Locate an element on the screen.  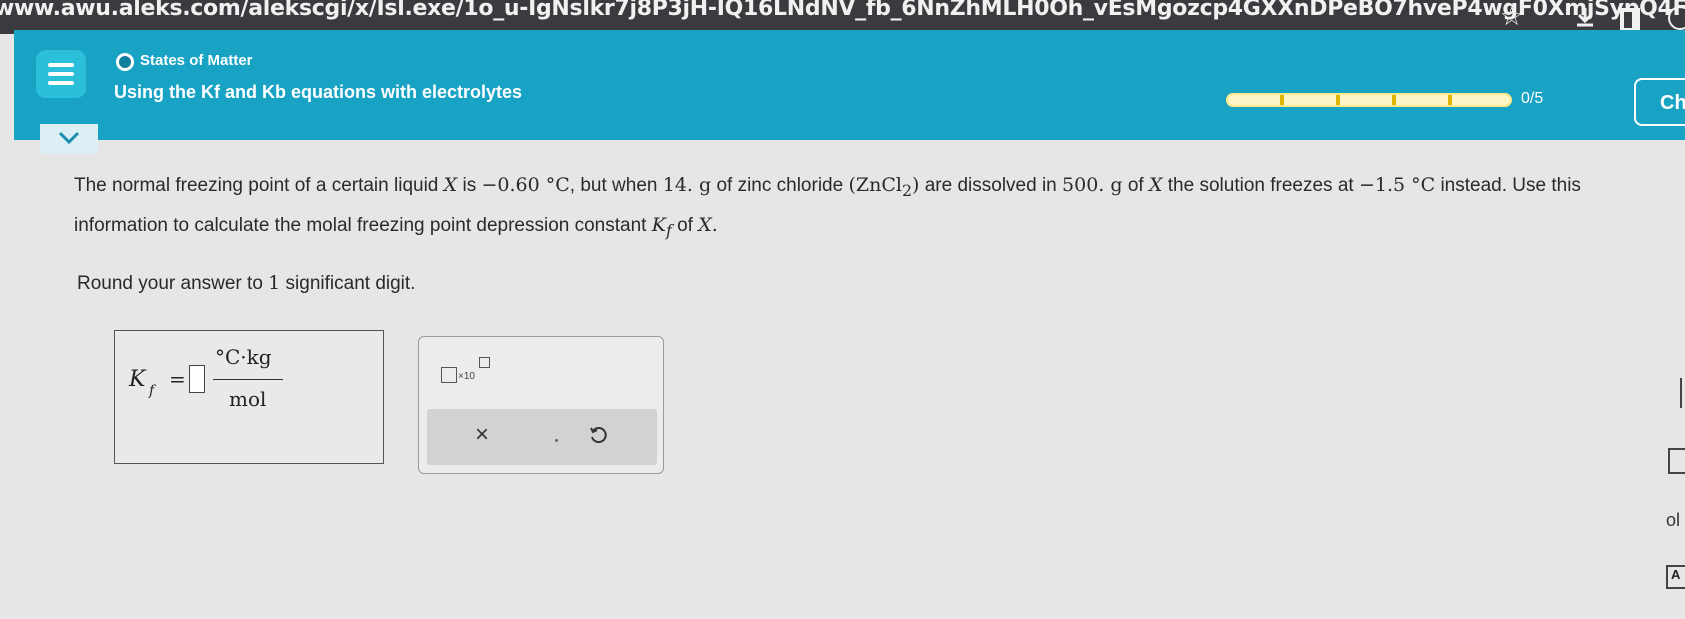
side-tool-label: ol is located at coordinates (1673, 520).